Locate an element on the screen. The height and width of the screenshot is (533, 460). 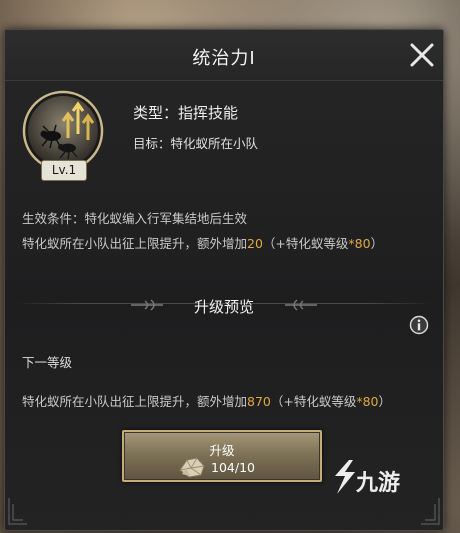
dialog-title: 统治力I is located at coordinates (224, 58).